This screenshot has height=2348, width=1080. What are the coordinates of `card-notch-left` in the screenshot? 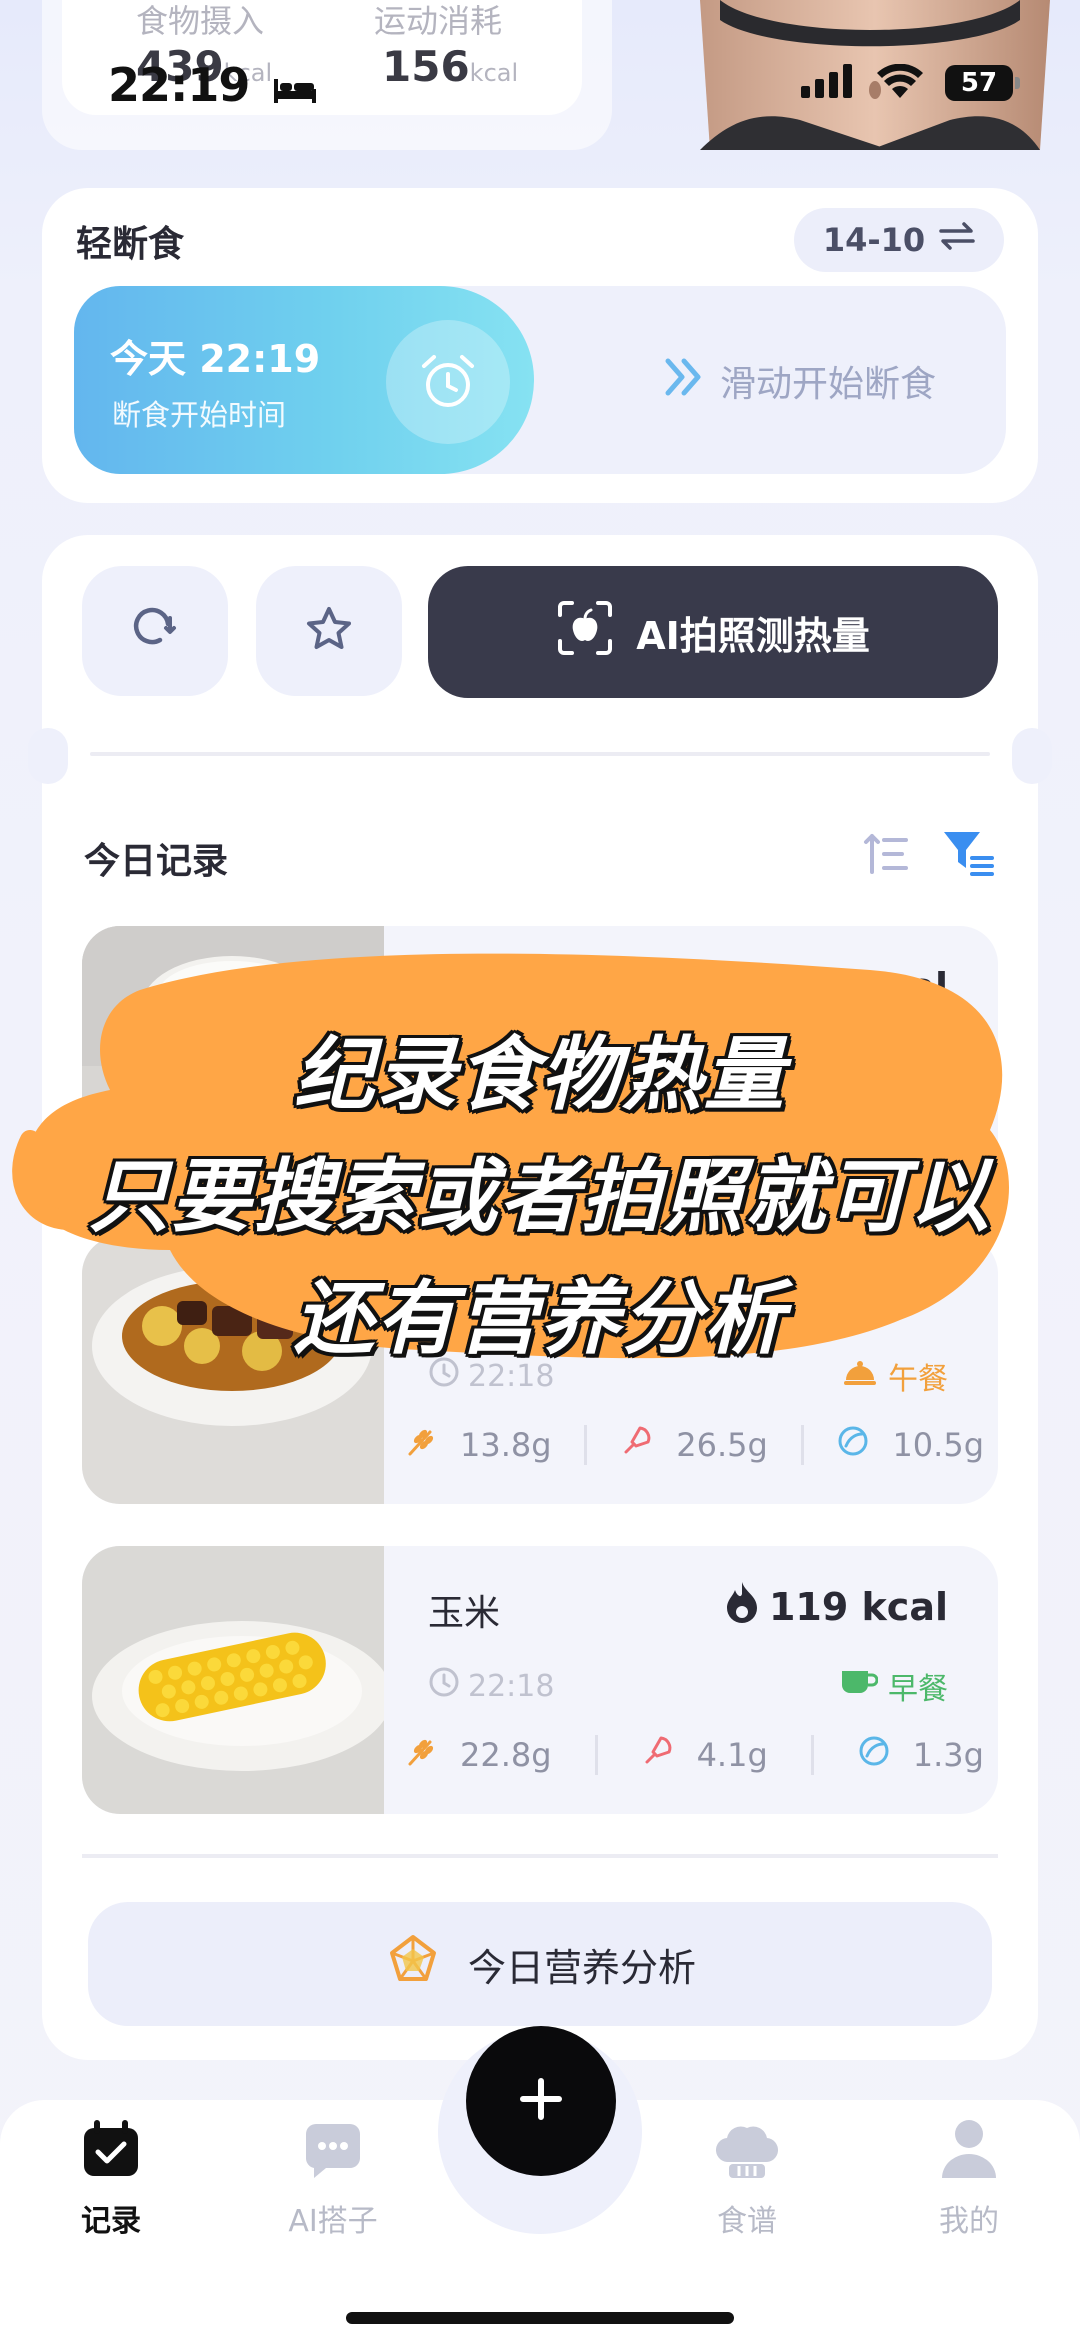 It's located at (48, 756).